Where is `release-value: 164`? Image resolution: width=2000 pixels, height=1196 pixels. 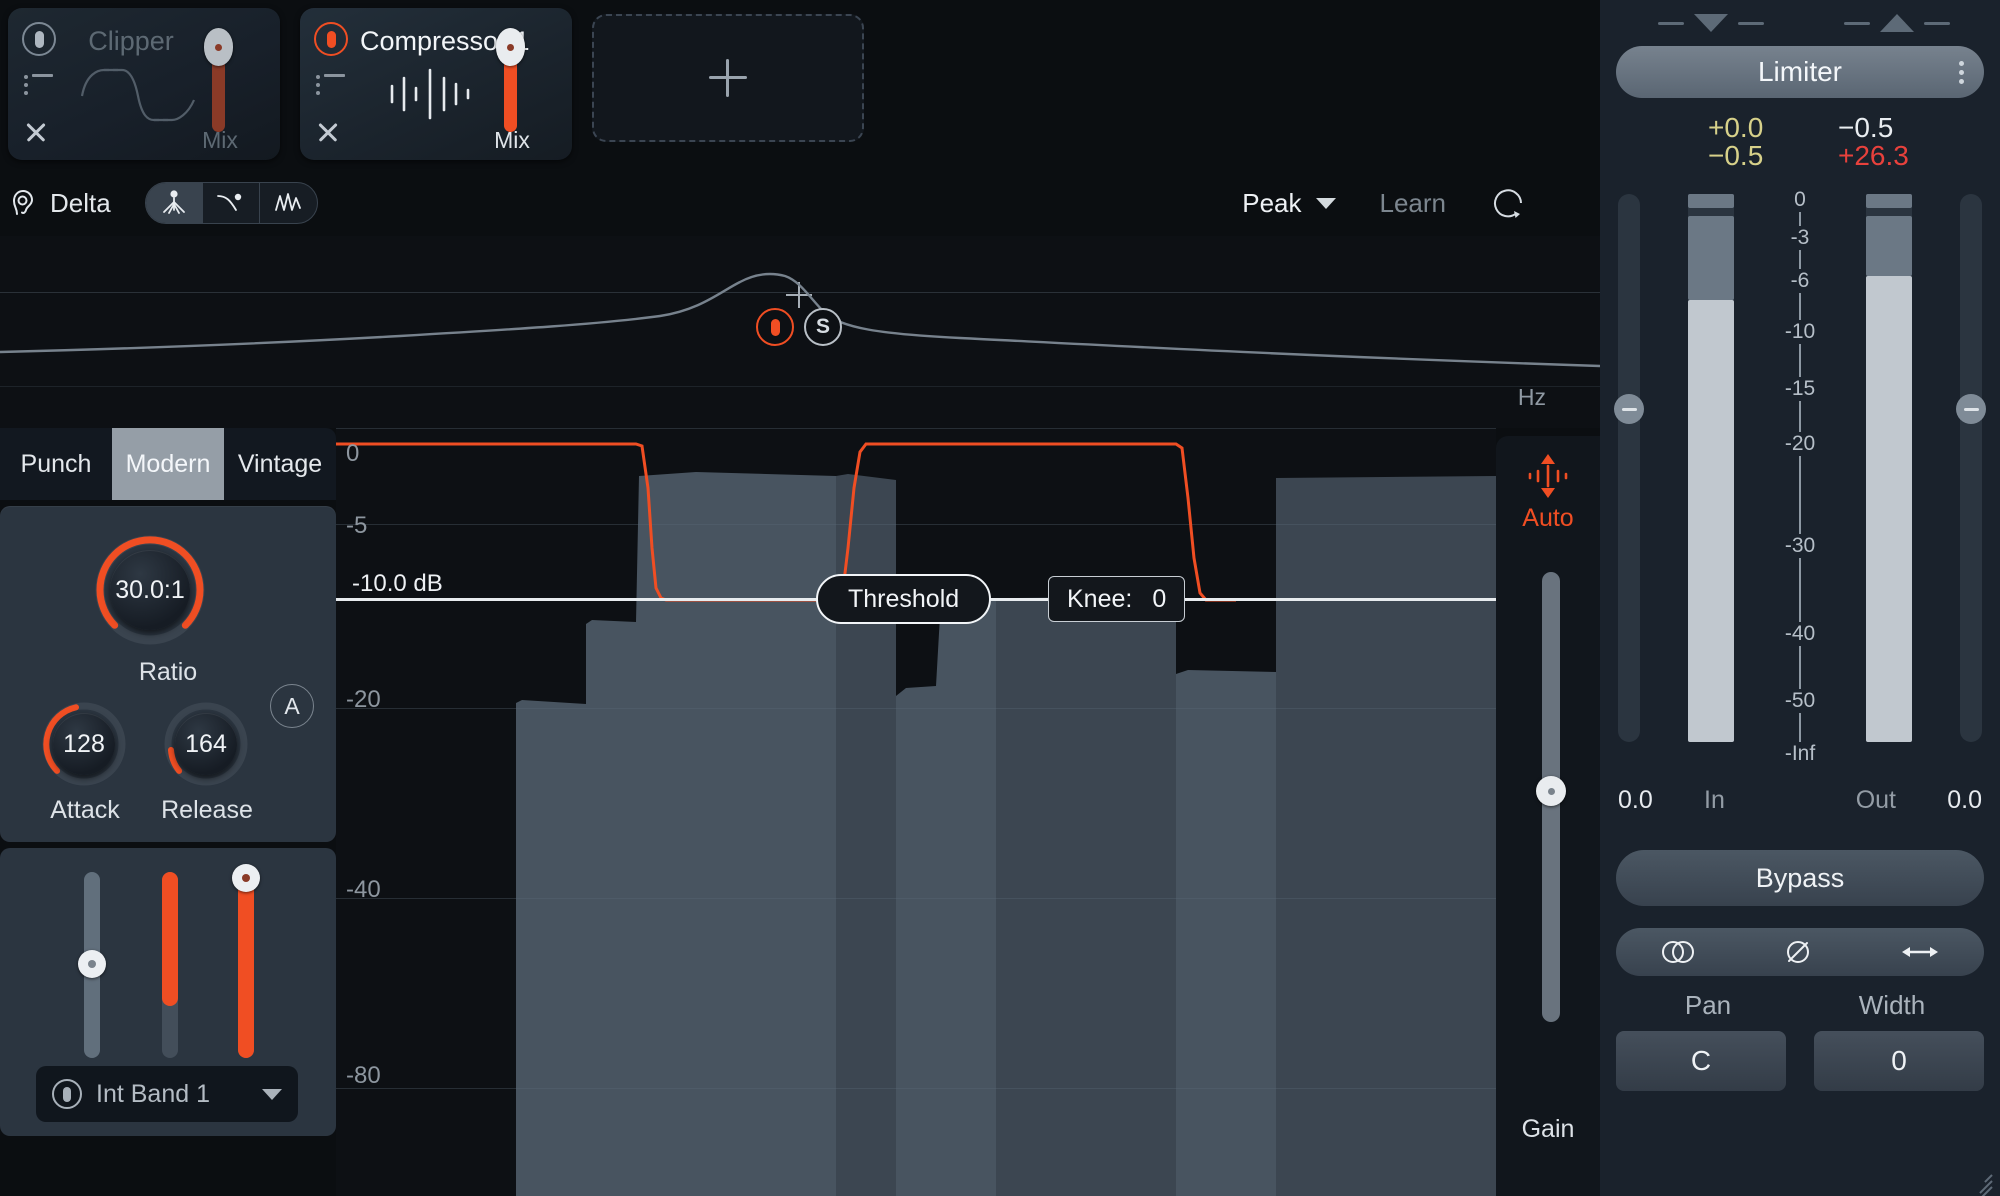
release-value: 164 is located at coordinates (206, 744).